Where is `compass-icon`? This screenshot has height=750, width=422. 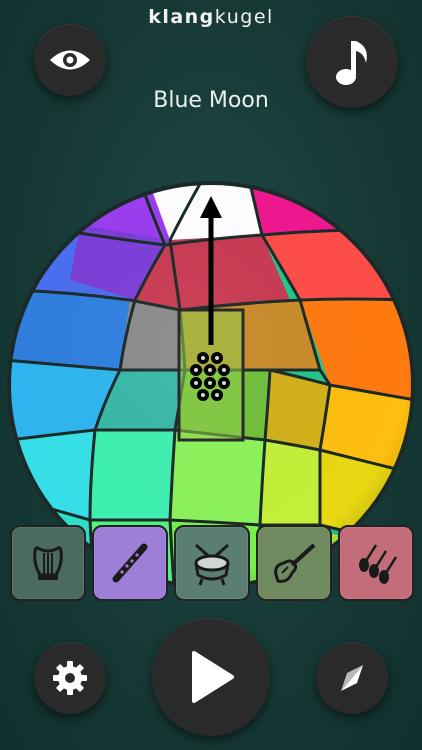
compass-icon is located at coordinates (352, 678).